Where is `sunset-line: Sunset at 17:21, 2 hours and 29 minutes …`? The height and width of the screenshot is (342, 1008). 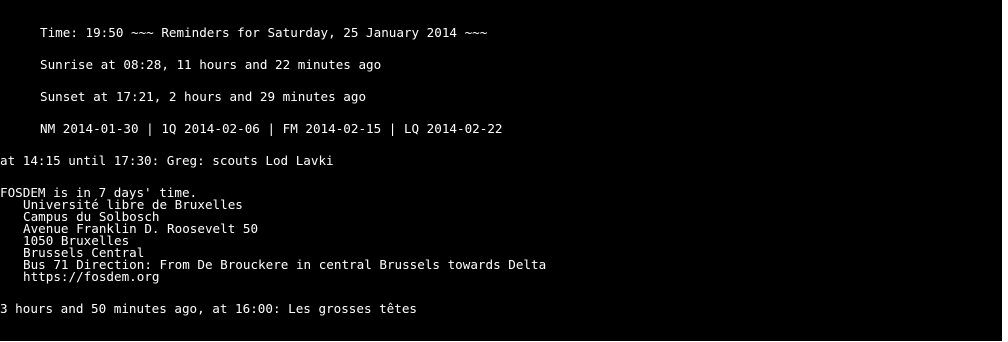 sunset-line: Sunset at 17:21, 2 hours and 29 minutes … is located at coordinates (203, 96).